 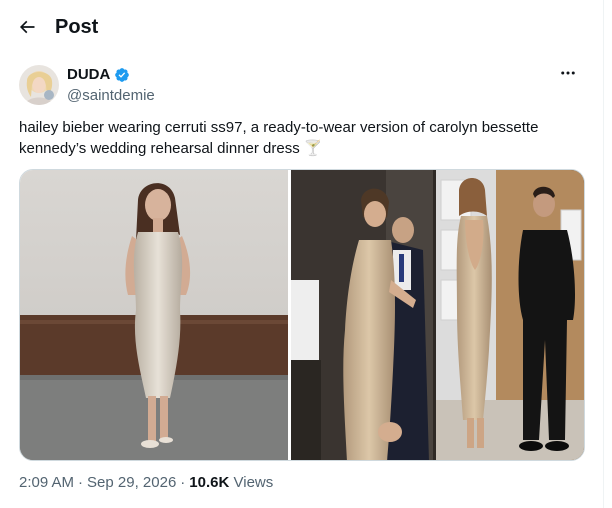 I want to click on more-horizontal-icon, so click(x=568, y=73).